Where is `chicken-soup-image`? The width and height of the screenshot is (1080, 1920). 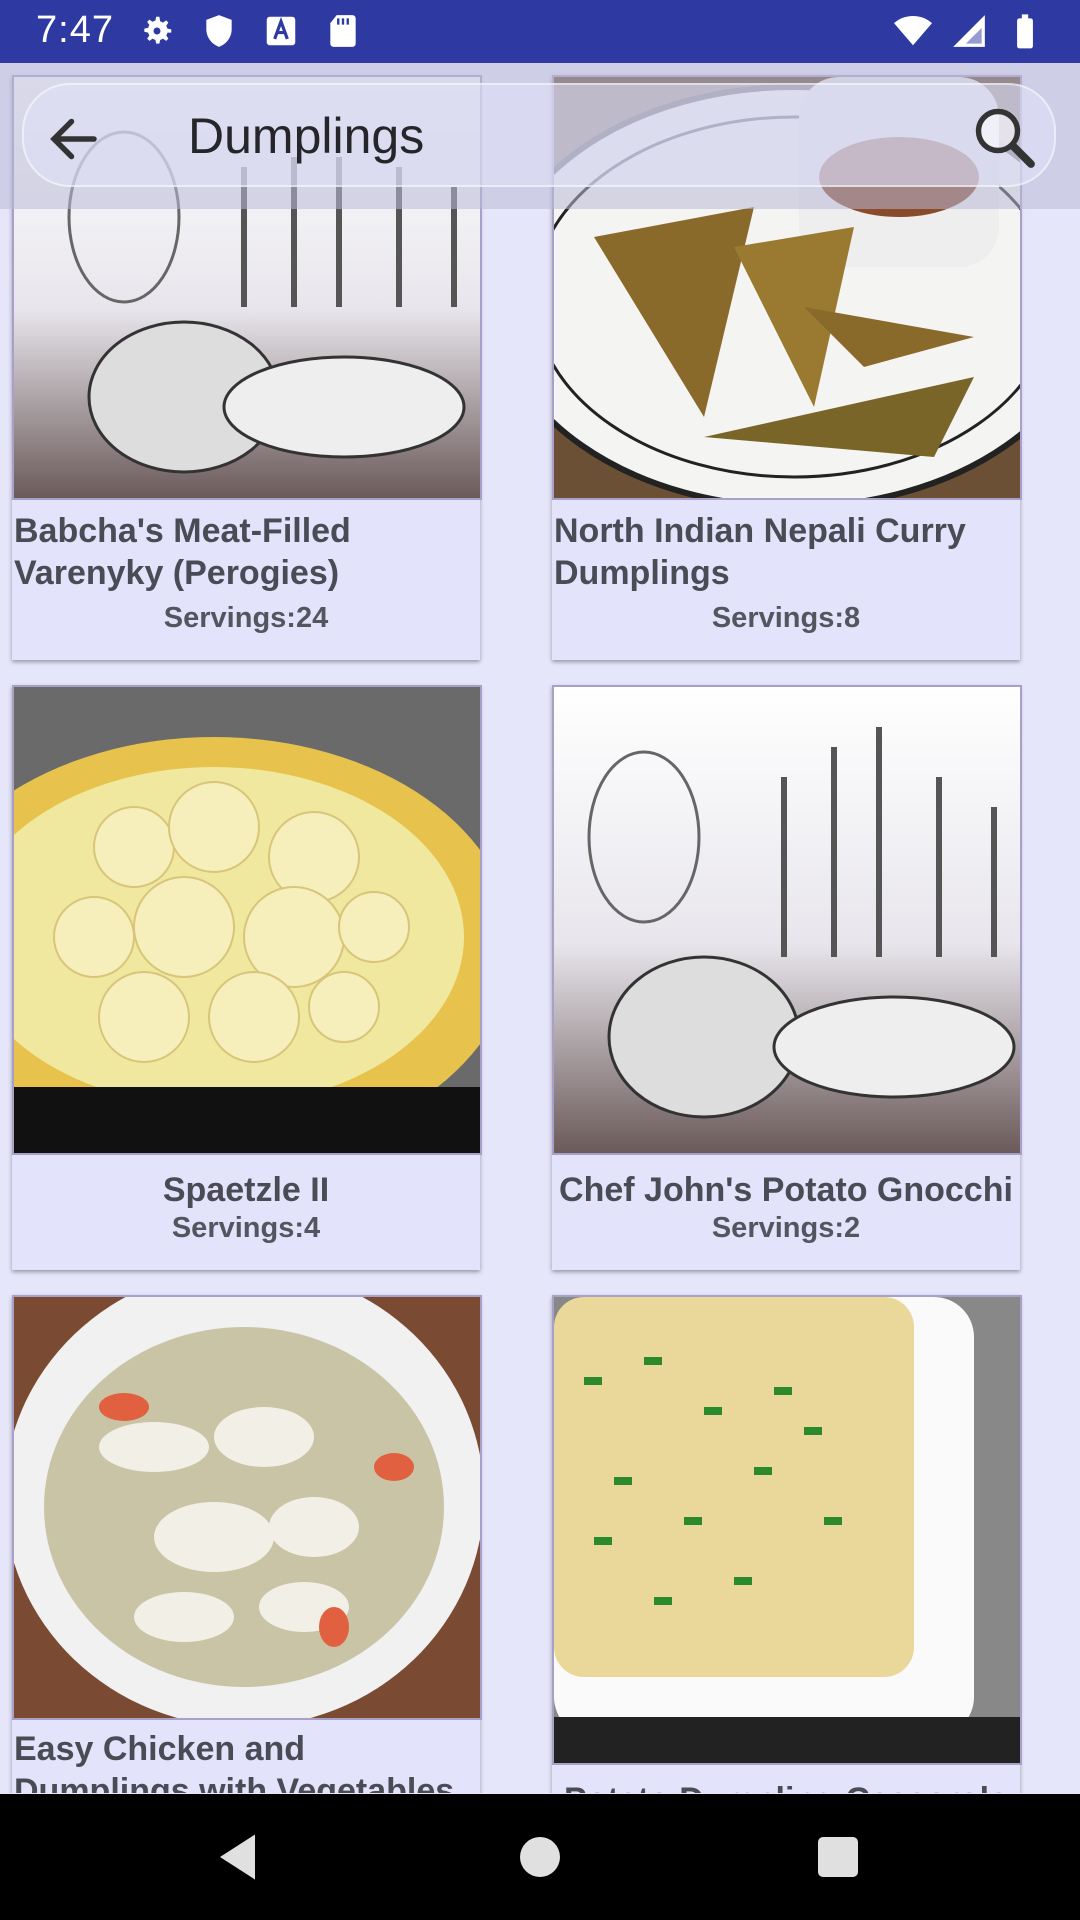
chicken-soup-image is located at coordinates (247, 1507).